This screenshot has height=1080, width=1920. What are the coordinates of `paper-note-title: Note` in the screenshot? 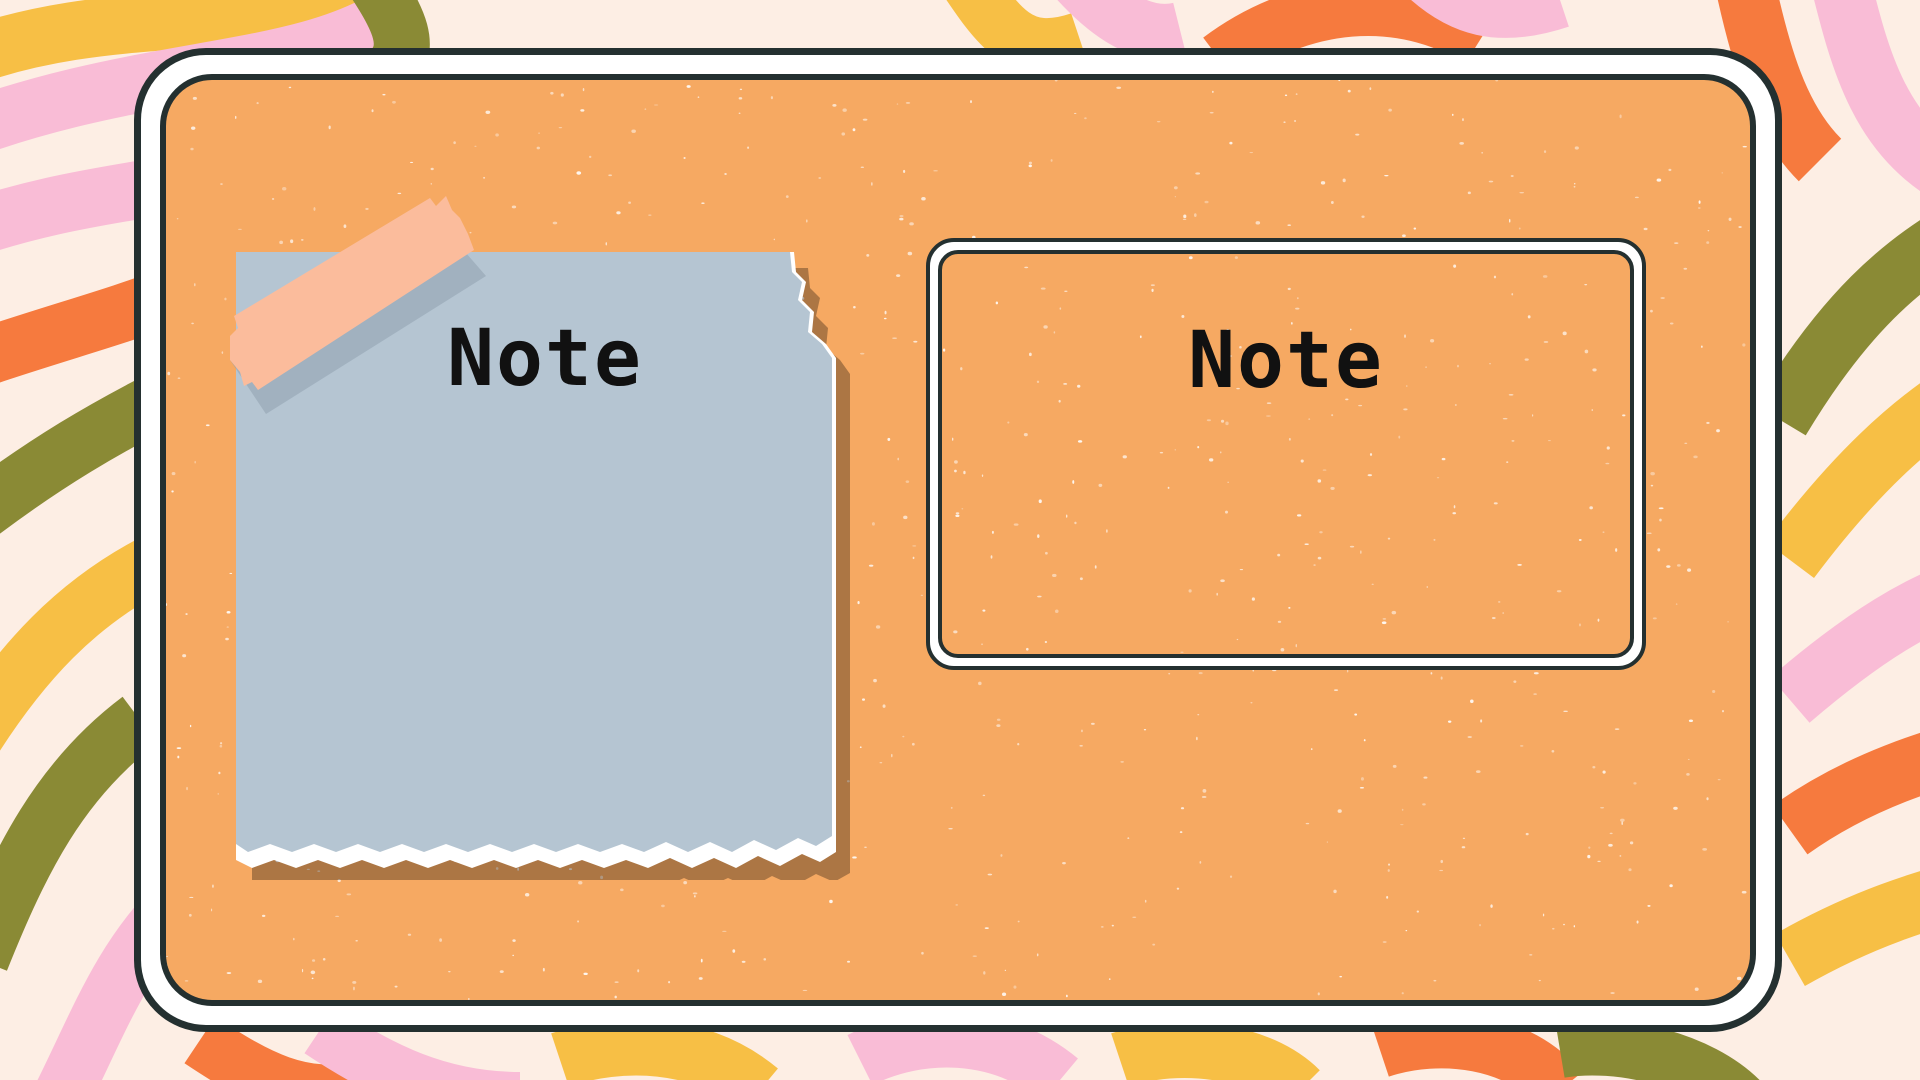 It's located at (545, 359).